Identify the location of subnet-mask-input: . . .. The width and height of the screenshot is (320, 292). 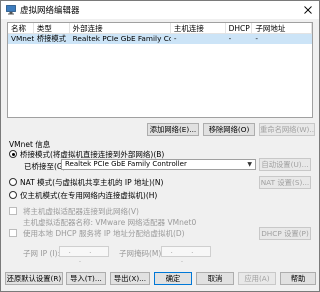
(186, 255).